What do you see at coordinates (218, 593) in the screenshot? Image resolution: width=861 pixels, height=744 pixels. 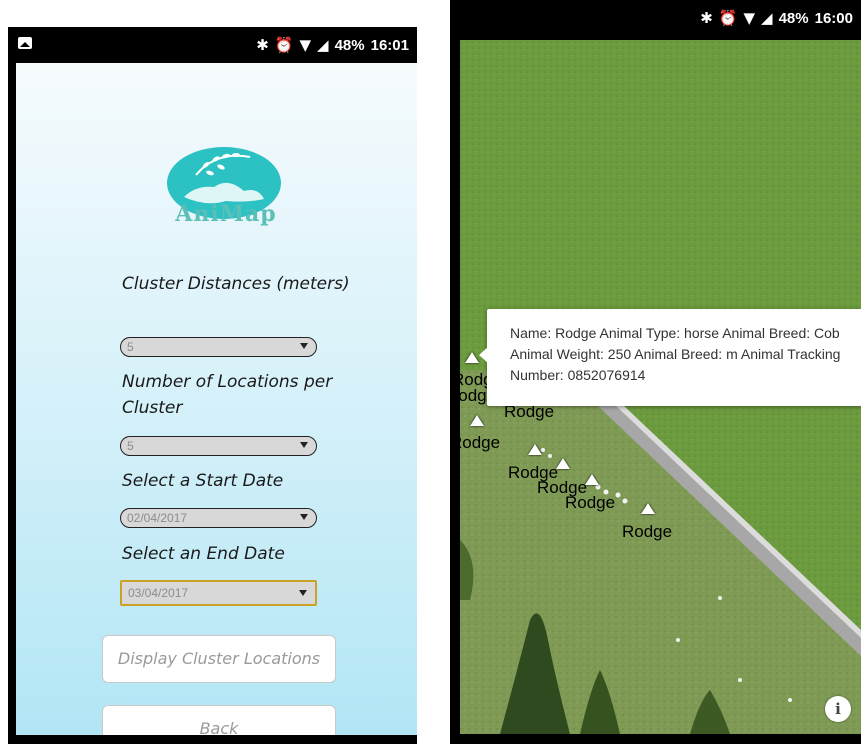 I see `end-date-select: 03/04/2017` at bounding box center [218, 593].